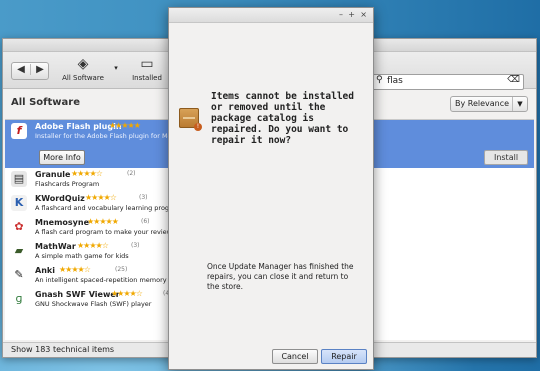 This screenshot has height=371, width=540. What do you see at coordinates (344, 356) in the screenshot?
I see `repair-button: Repair` at bounding box center [344, 356].